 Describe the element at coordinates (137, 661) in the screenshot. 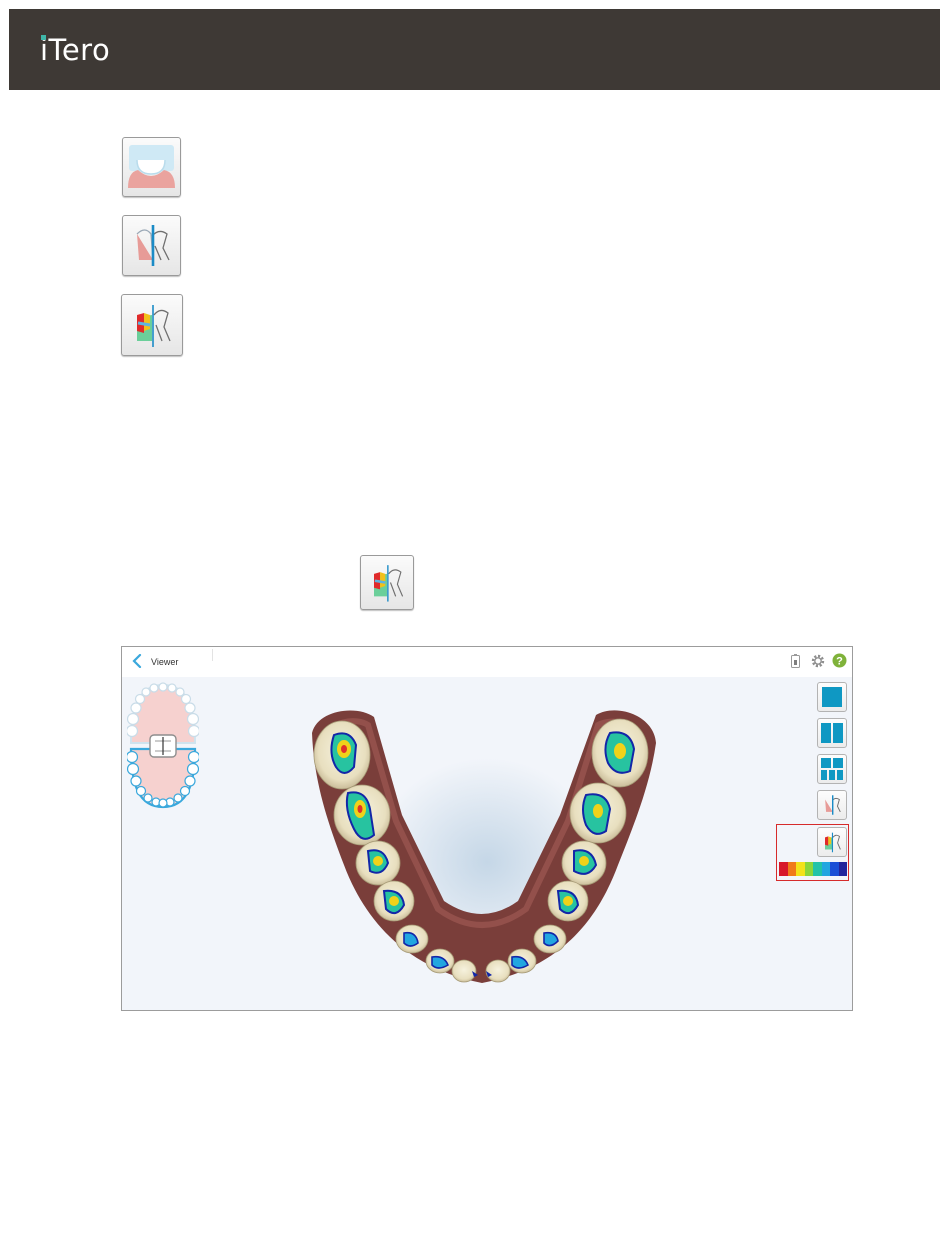

I see `chevron-left-icon` at that location.